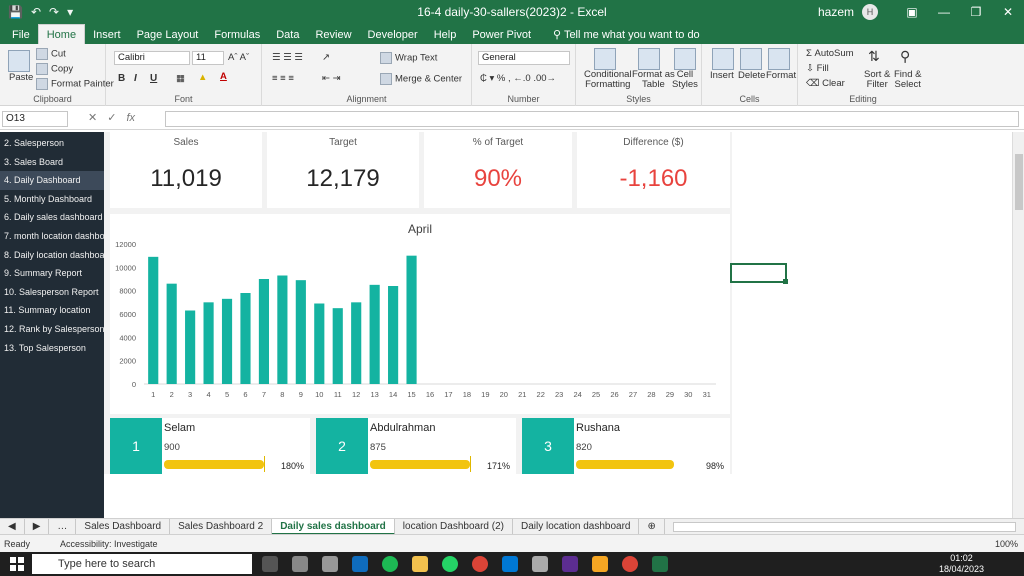 This screenshot has width=1024, height=576. Describe the element at coordinates (15, 12) in the screenshot. I see `save-icon: 💾` at that location.